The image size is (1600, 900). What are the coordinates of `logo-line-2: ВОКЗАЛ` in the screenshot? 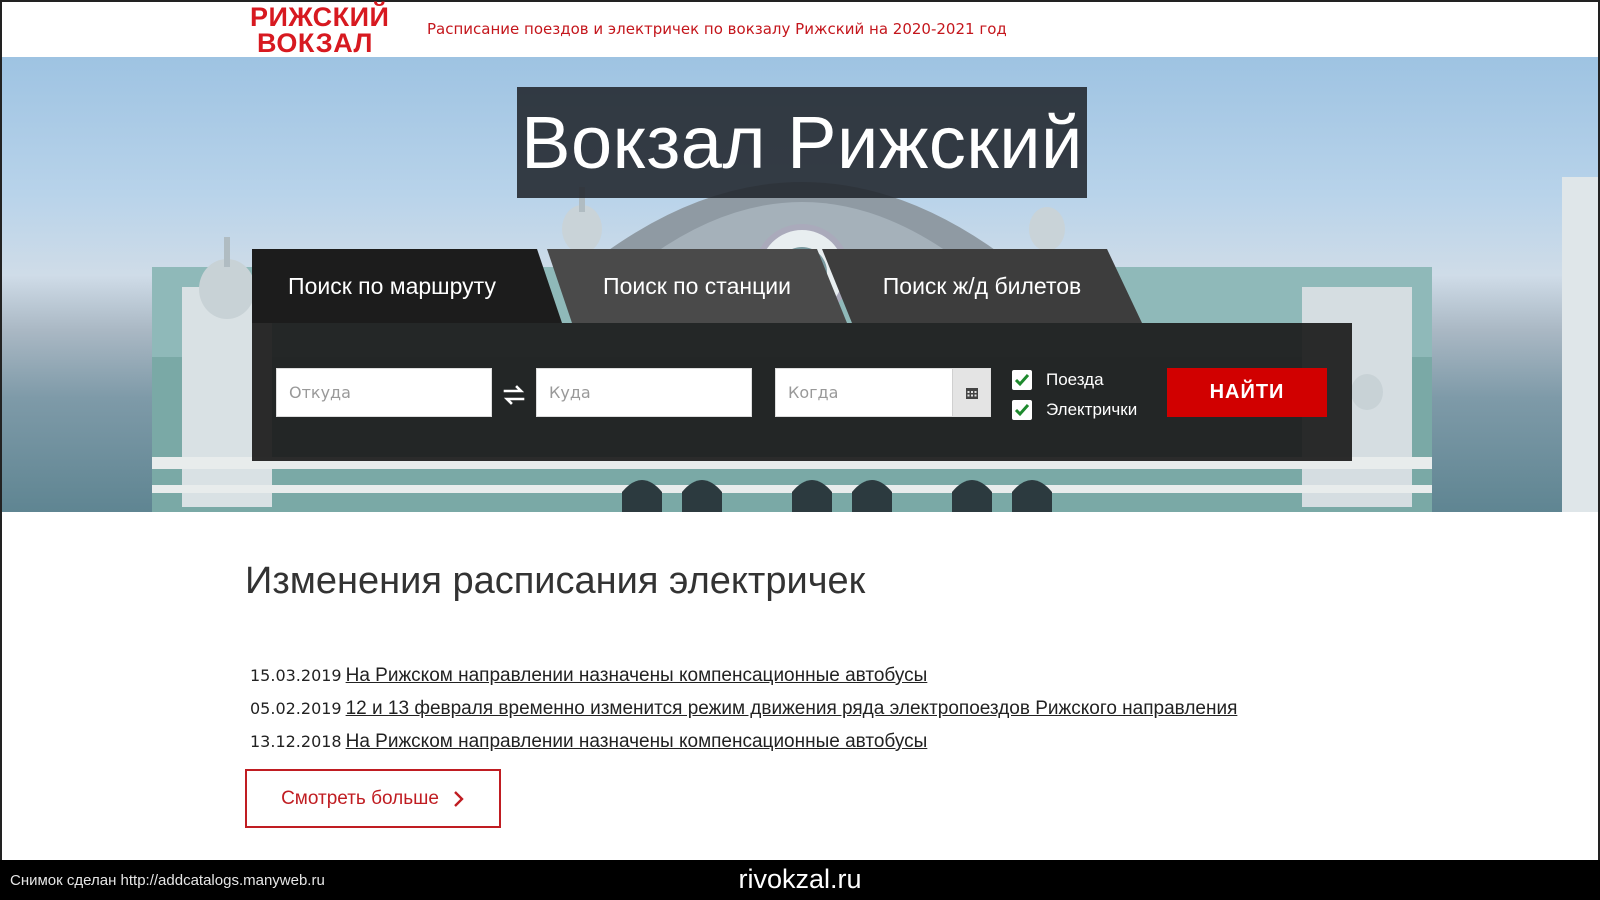 It's located at (315, 43).